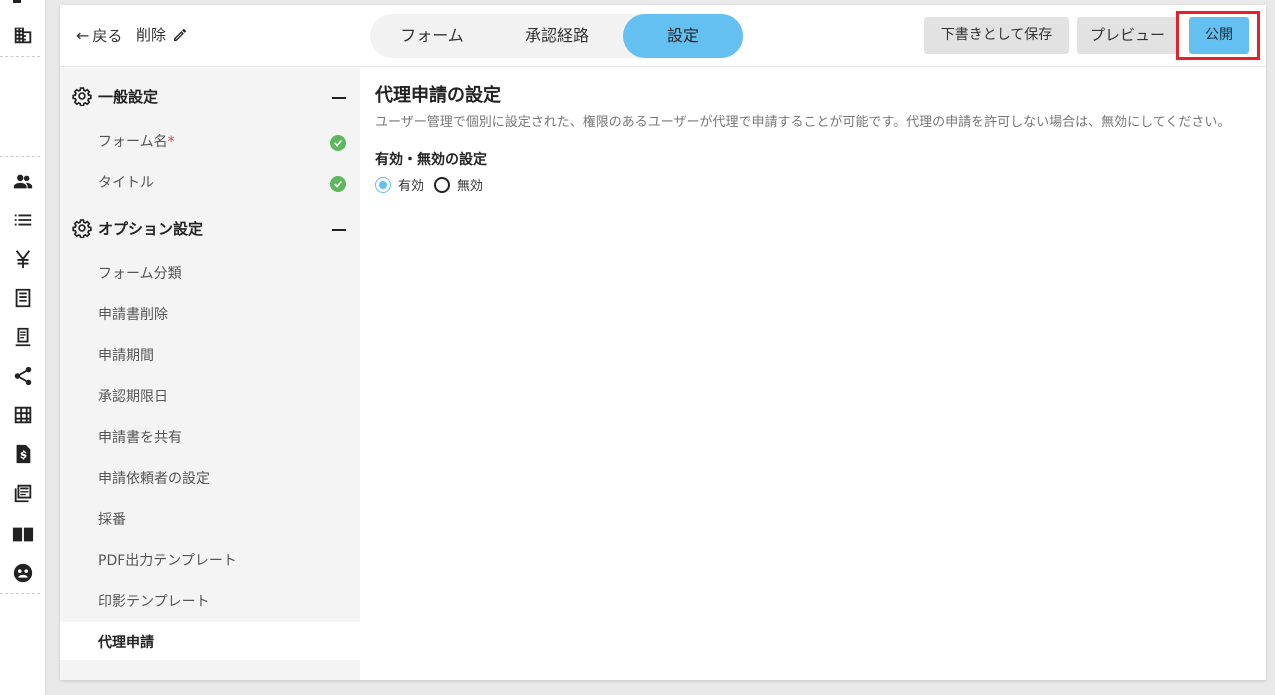 The height and width of the screenshot is (695, 1275). Describe the element at coordinates (154, 478) in the screenshot. I see `sidebar-item-requester-settings: 申請依頼者の設定` at that location.